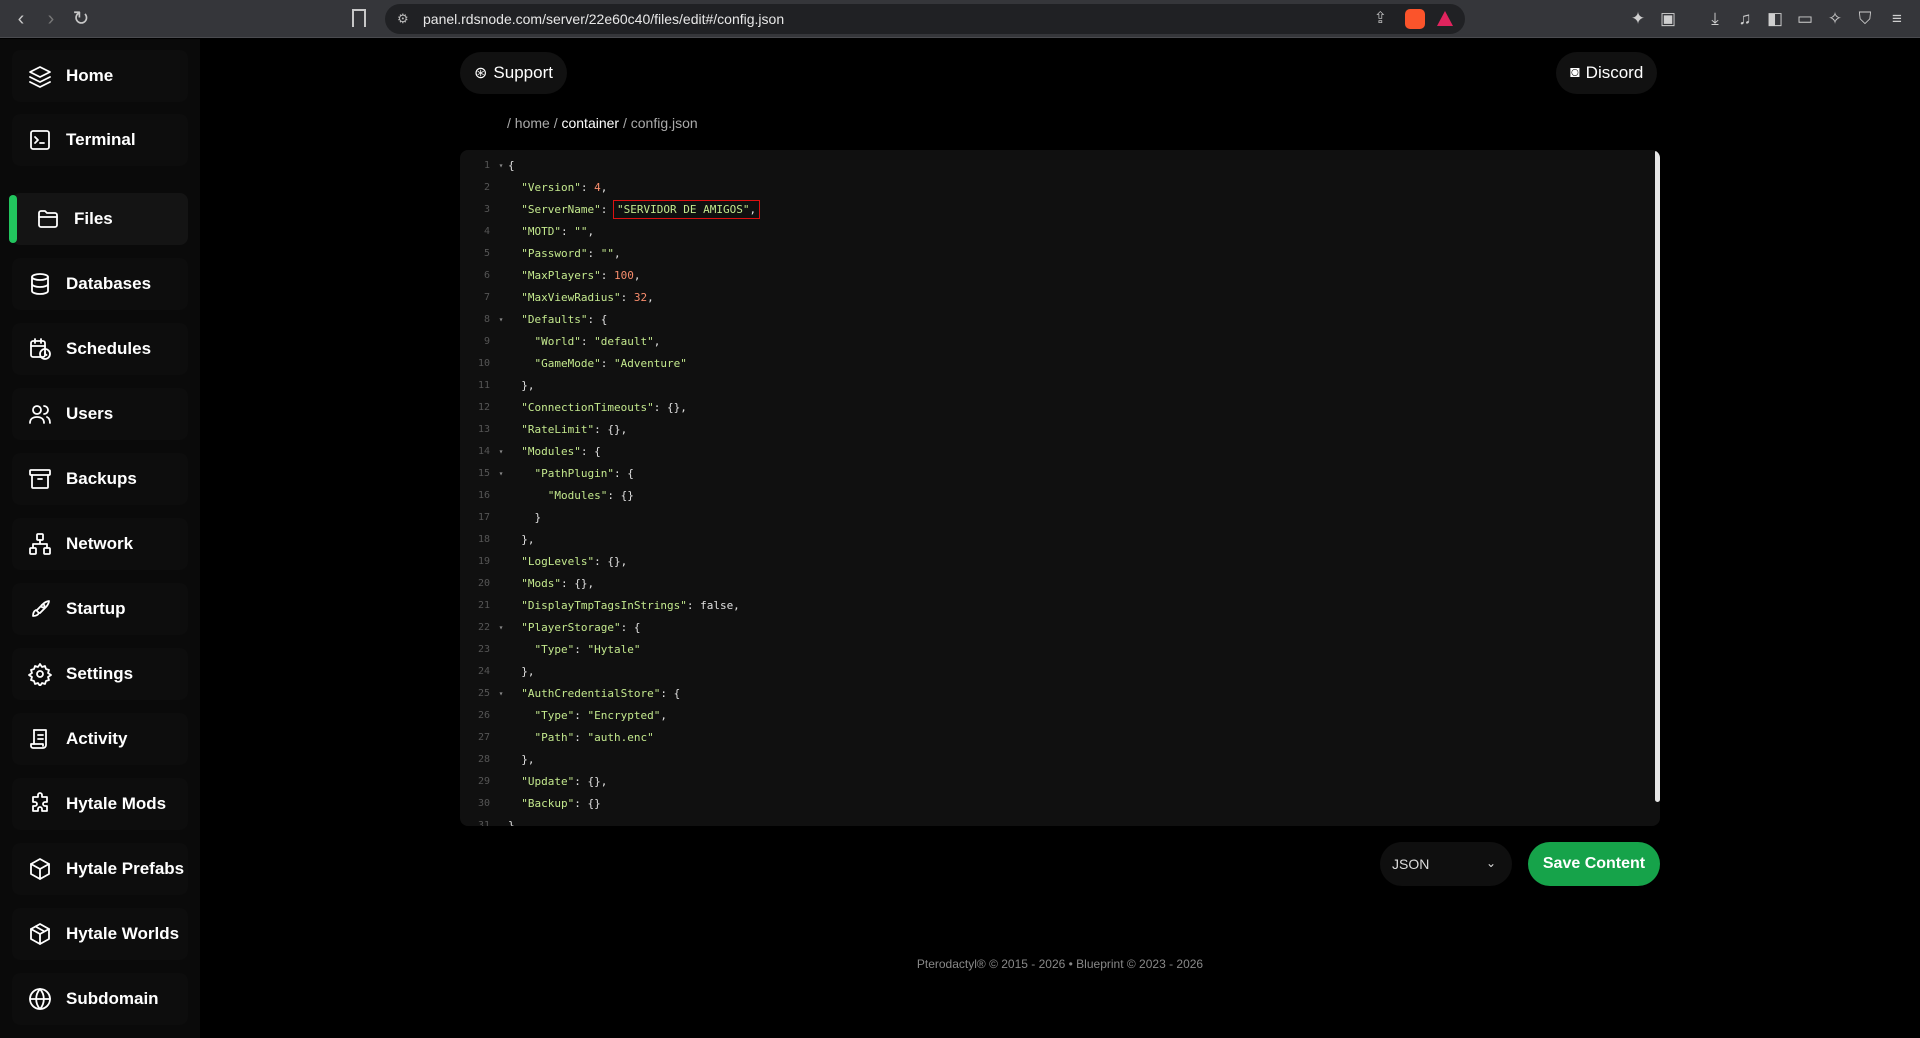 The image size is (1920, 1038). What do you see at coordinates (590, 123) in the screenshot?
I see `breadcrumb-container: container` at bounding box center [590, 123].